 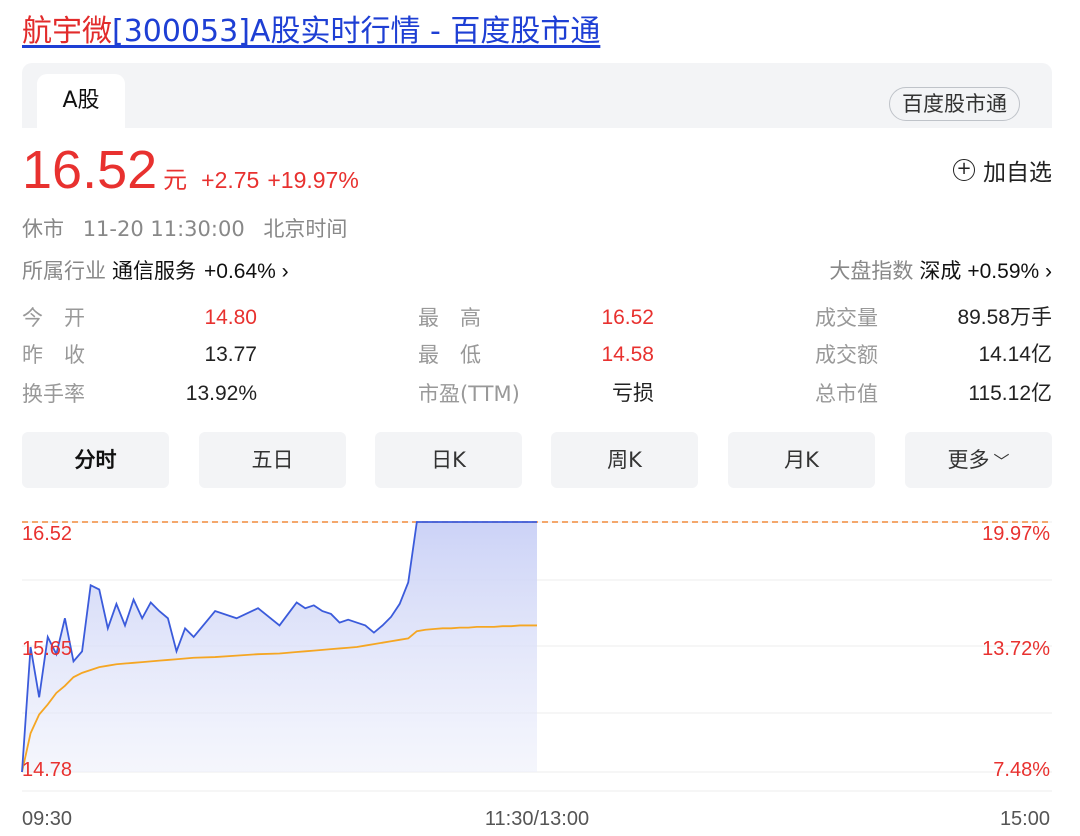 What do you see at coordinates (624, 460) in the screenshot?
I see `tab-weekly-k: 周K` at bounding box center [624, 460].